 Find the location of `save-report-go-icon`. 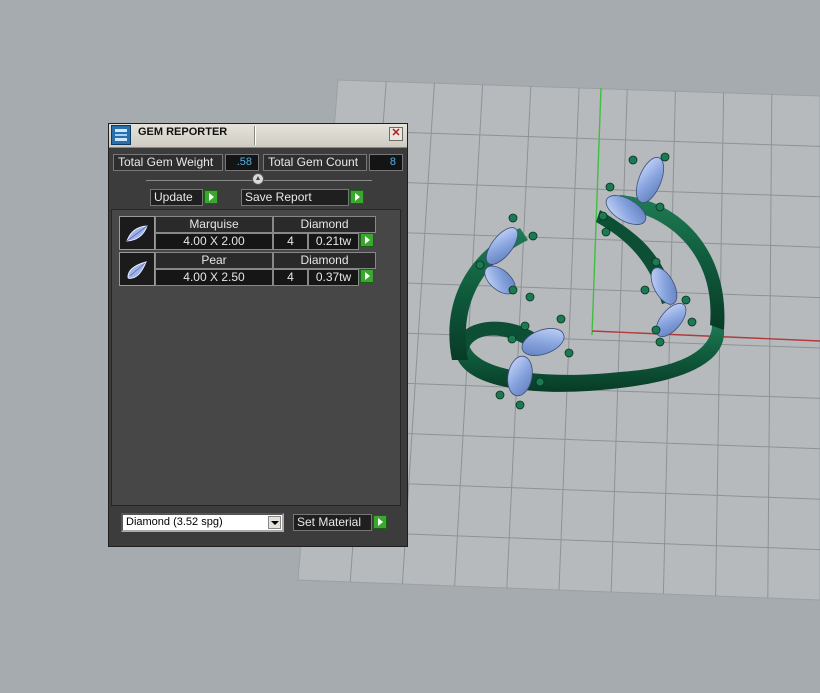

save-report-go-icon is located at coordinates (357, 197).